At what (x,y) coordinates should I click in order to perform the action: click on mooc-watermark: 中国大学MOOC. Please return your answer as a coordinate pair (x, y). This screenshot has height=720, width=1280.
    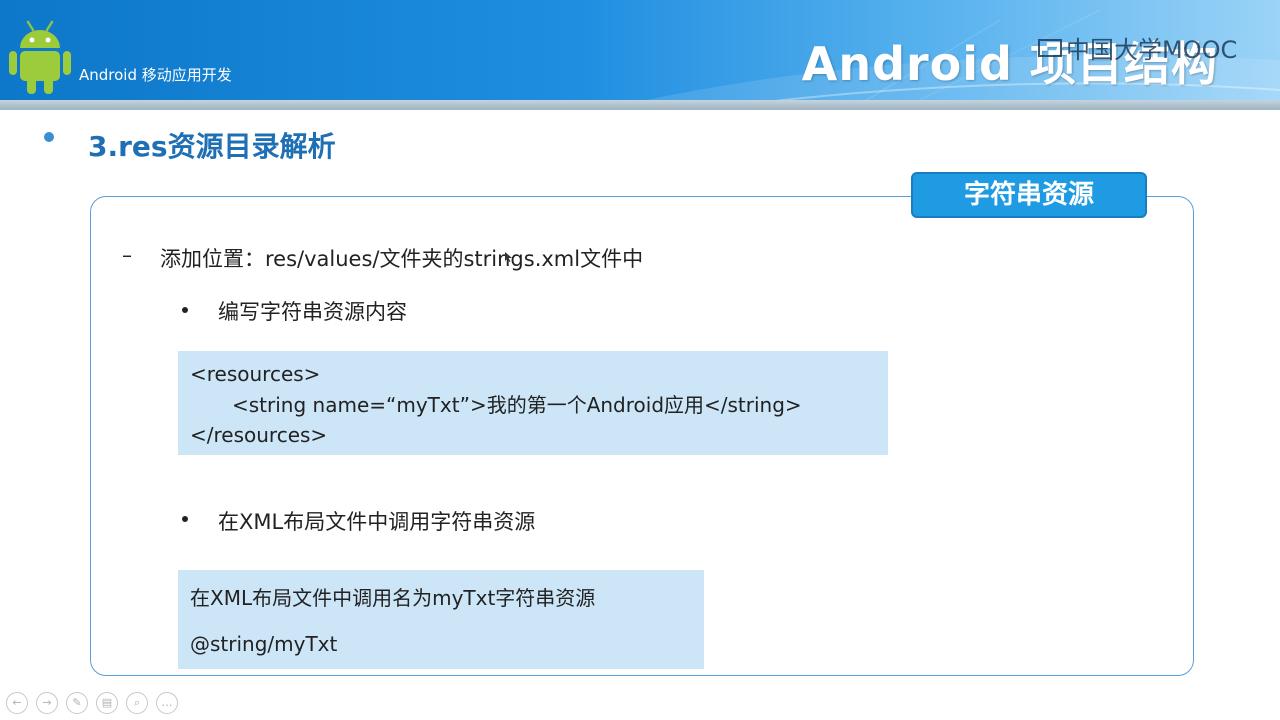
    Looking at the image, I should click on (1138, 47).